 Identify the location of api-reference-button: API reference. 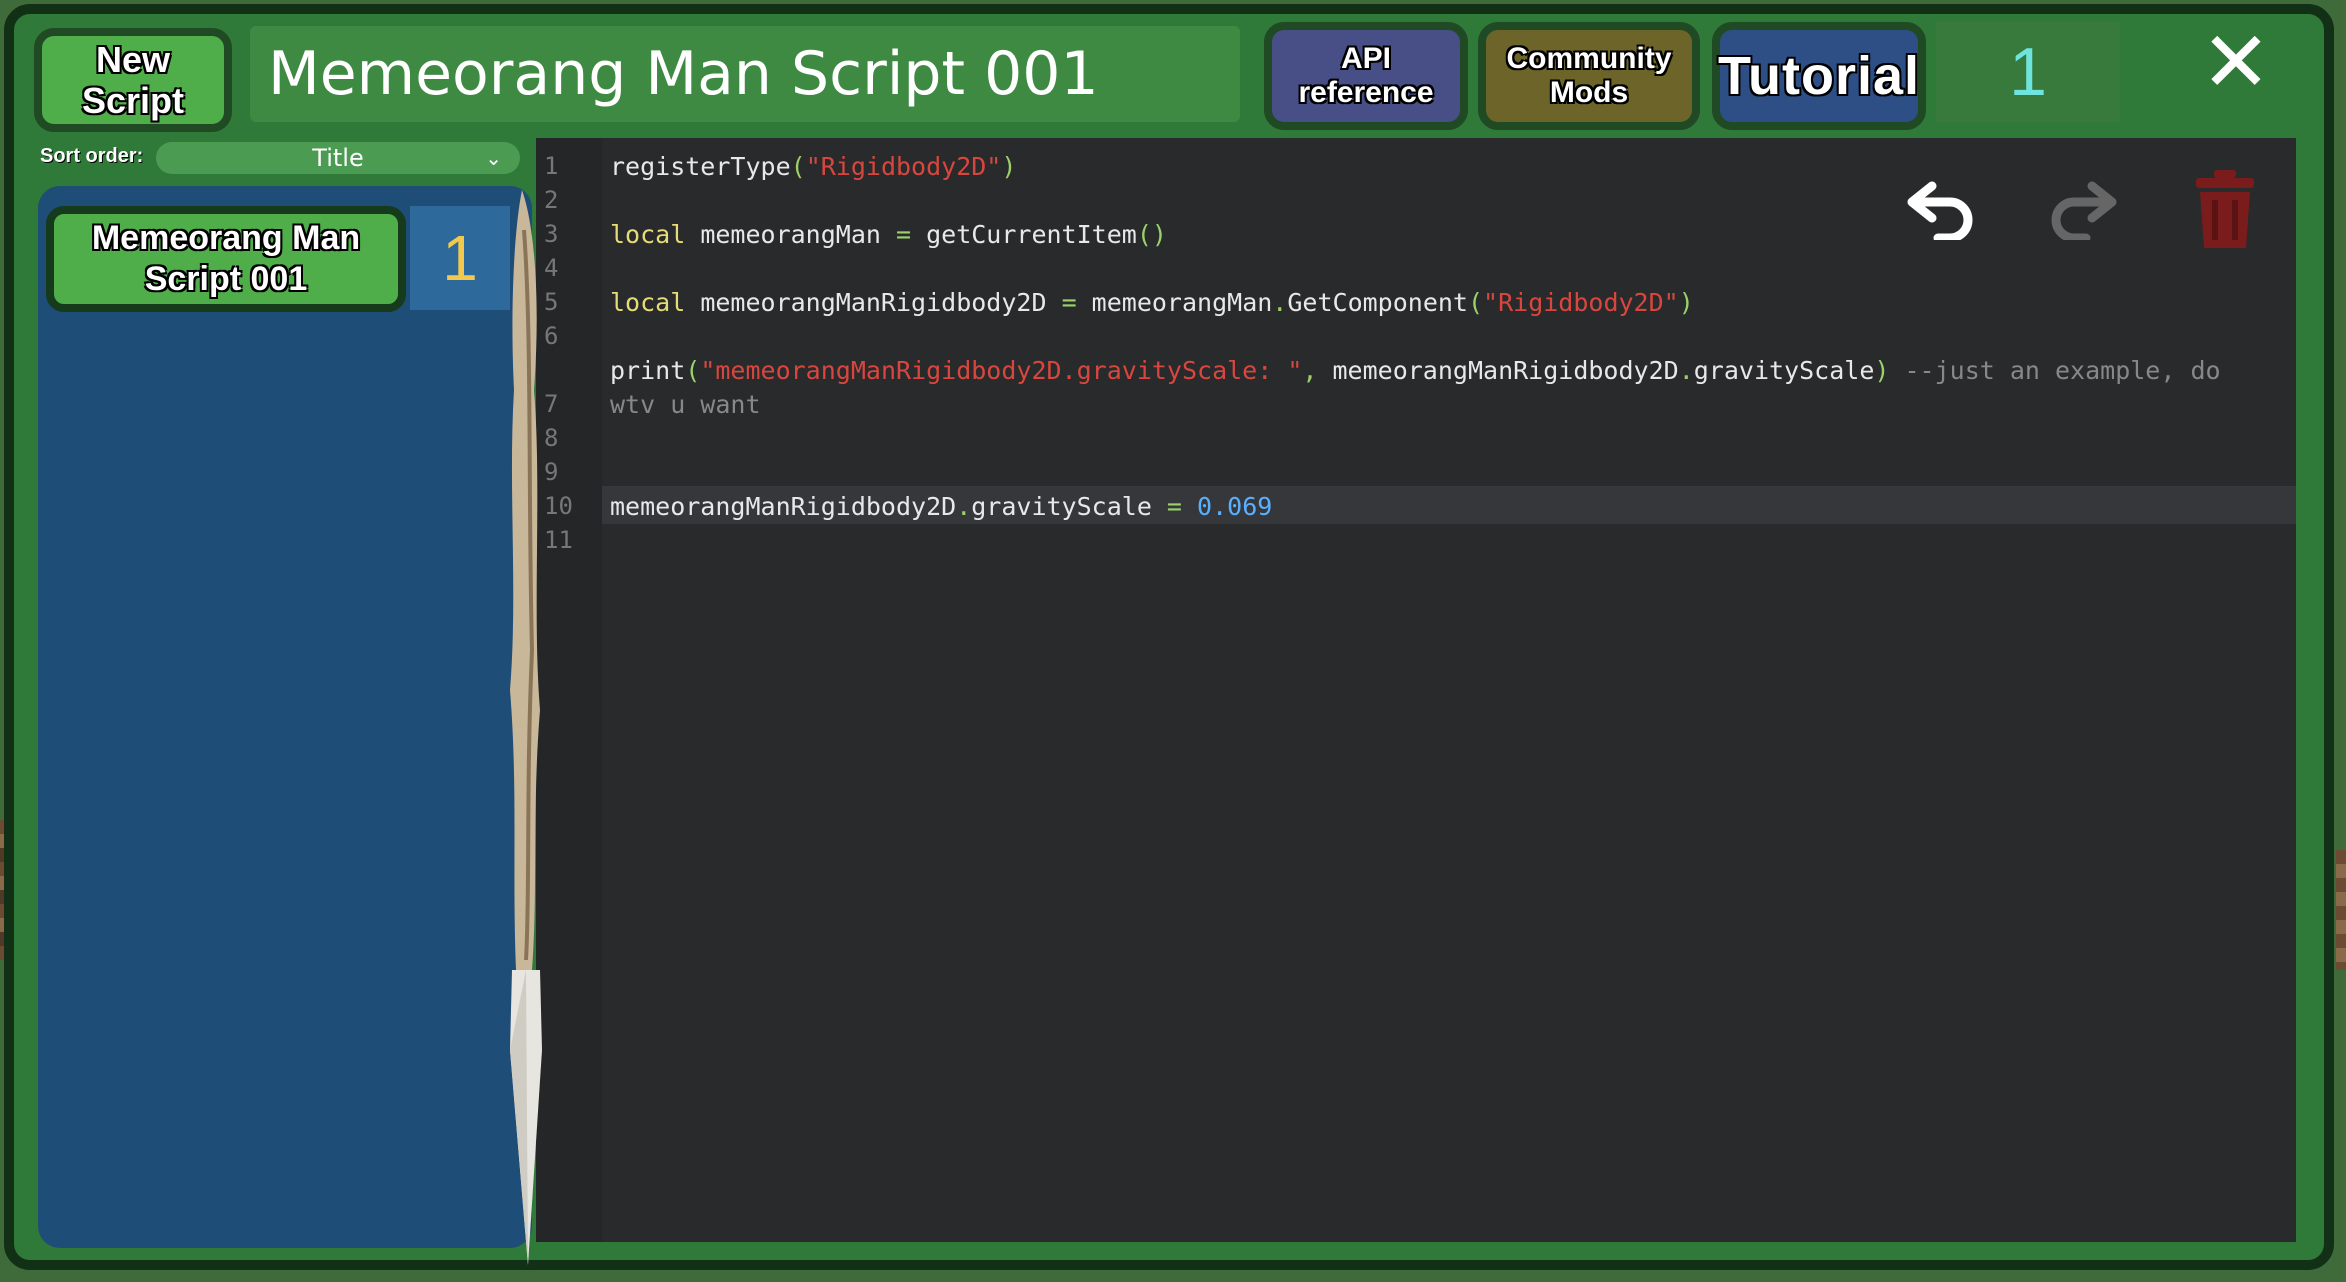
(1366, 76).